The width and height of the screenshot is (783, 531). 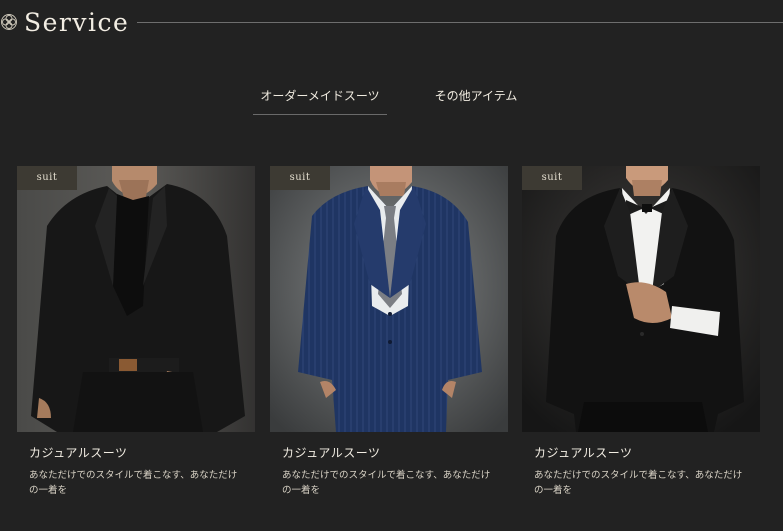 I want to click on tab-order-made-suits: オーダーメイドスーツ, so click(x=320, y=98).